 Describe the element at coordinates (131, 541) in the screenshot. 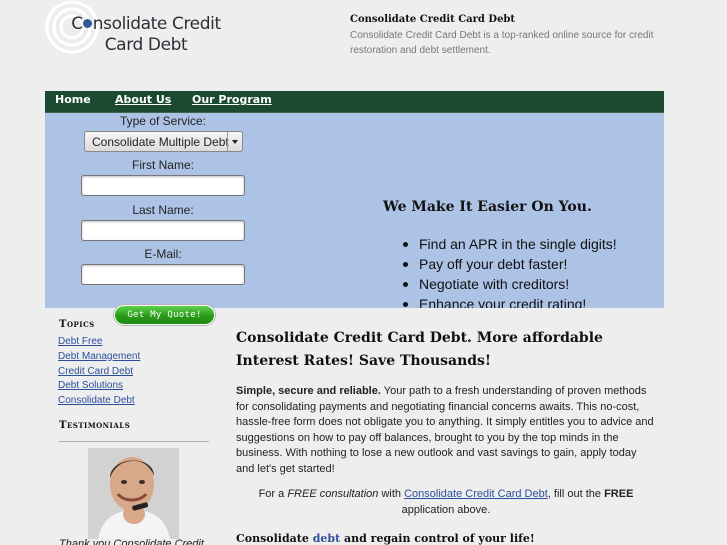

I see `testimonial-caption: Thank you Consolidate Credit` at that location.